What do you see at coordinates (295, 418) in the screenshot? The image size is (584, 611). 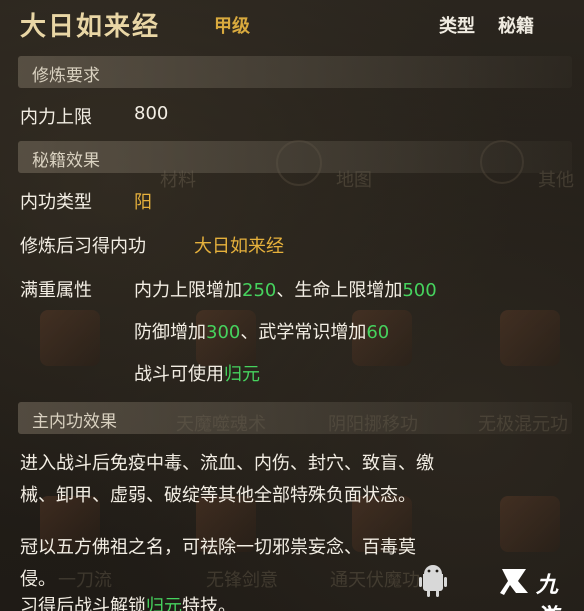 I see `section-main-effect: 主内功效果` at bounding box center [295, 418].